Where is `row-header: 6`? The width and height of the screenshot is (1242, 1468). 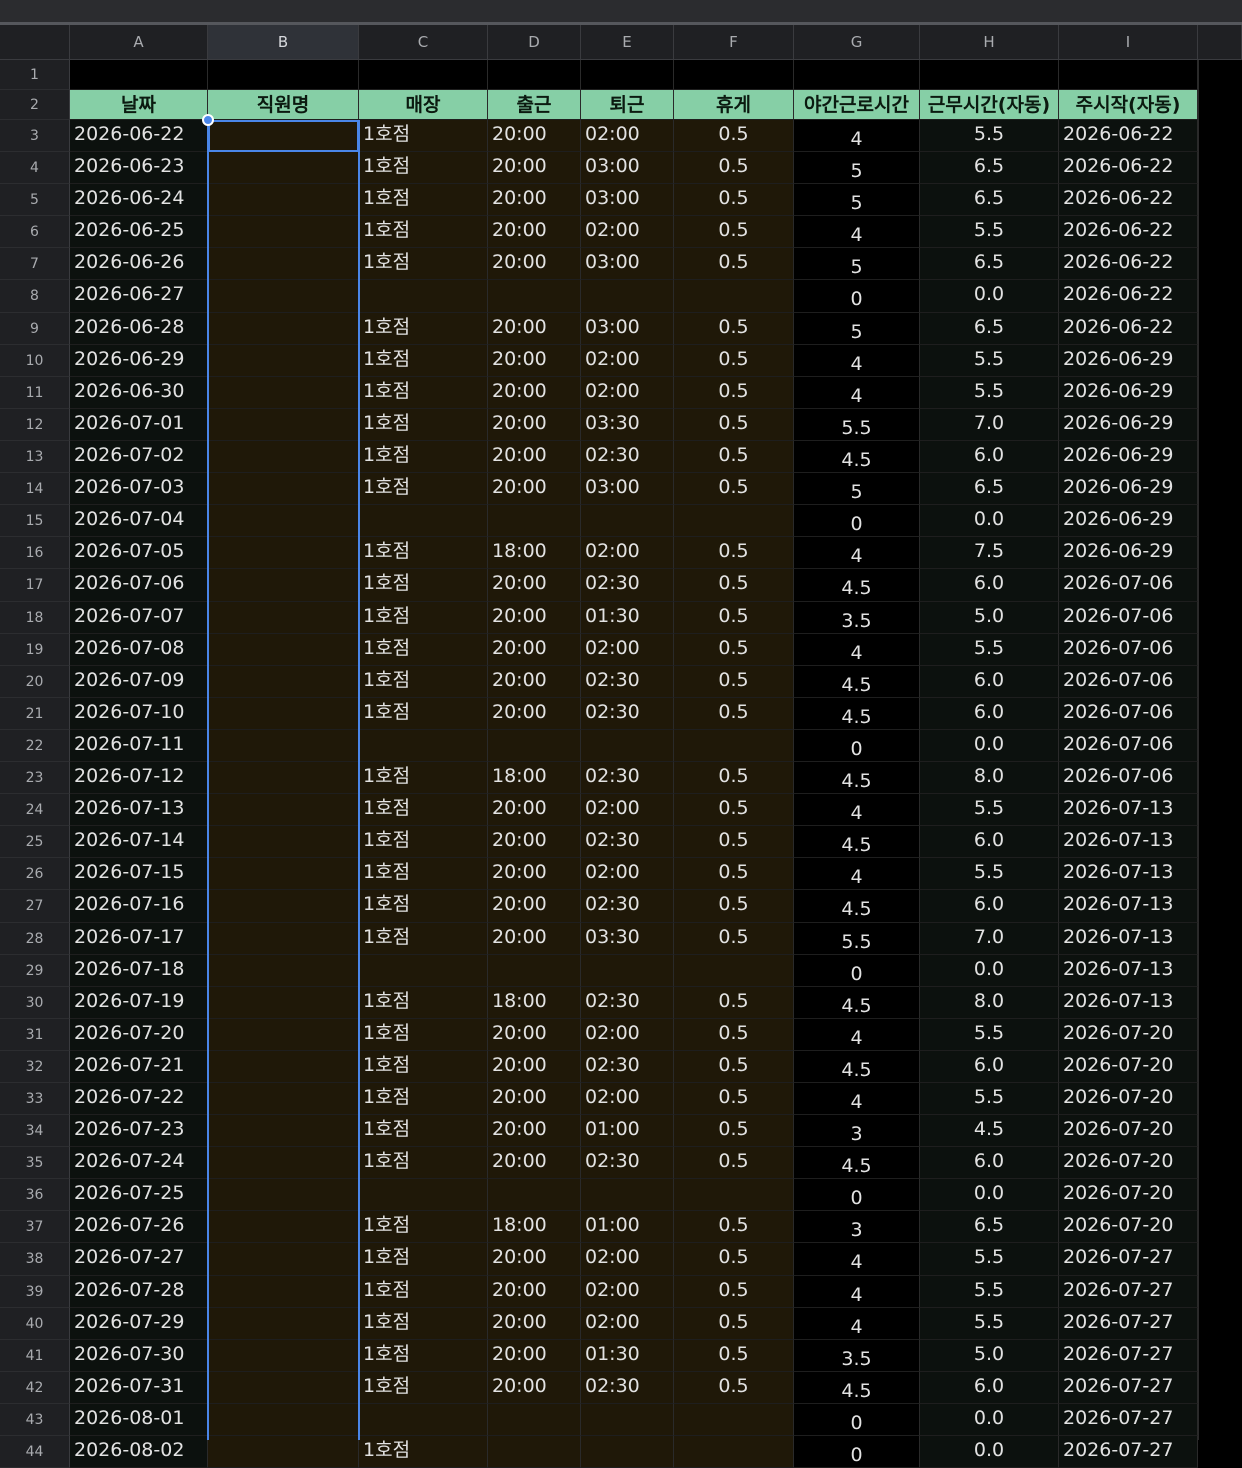 row-header: 6 is located at coordinates (35, 232).